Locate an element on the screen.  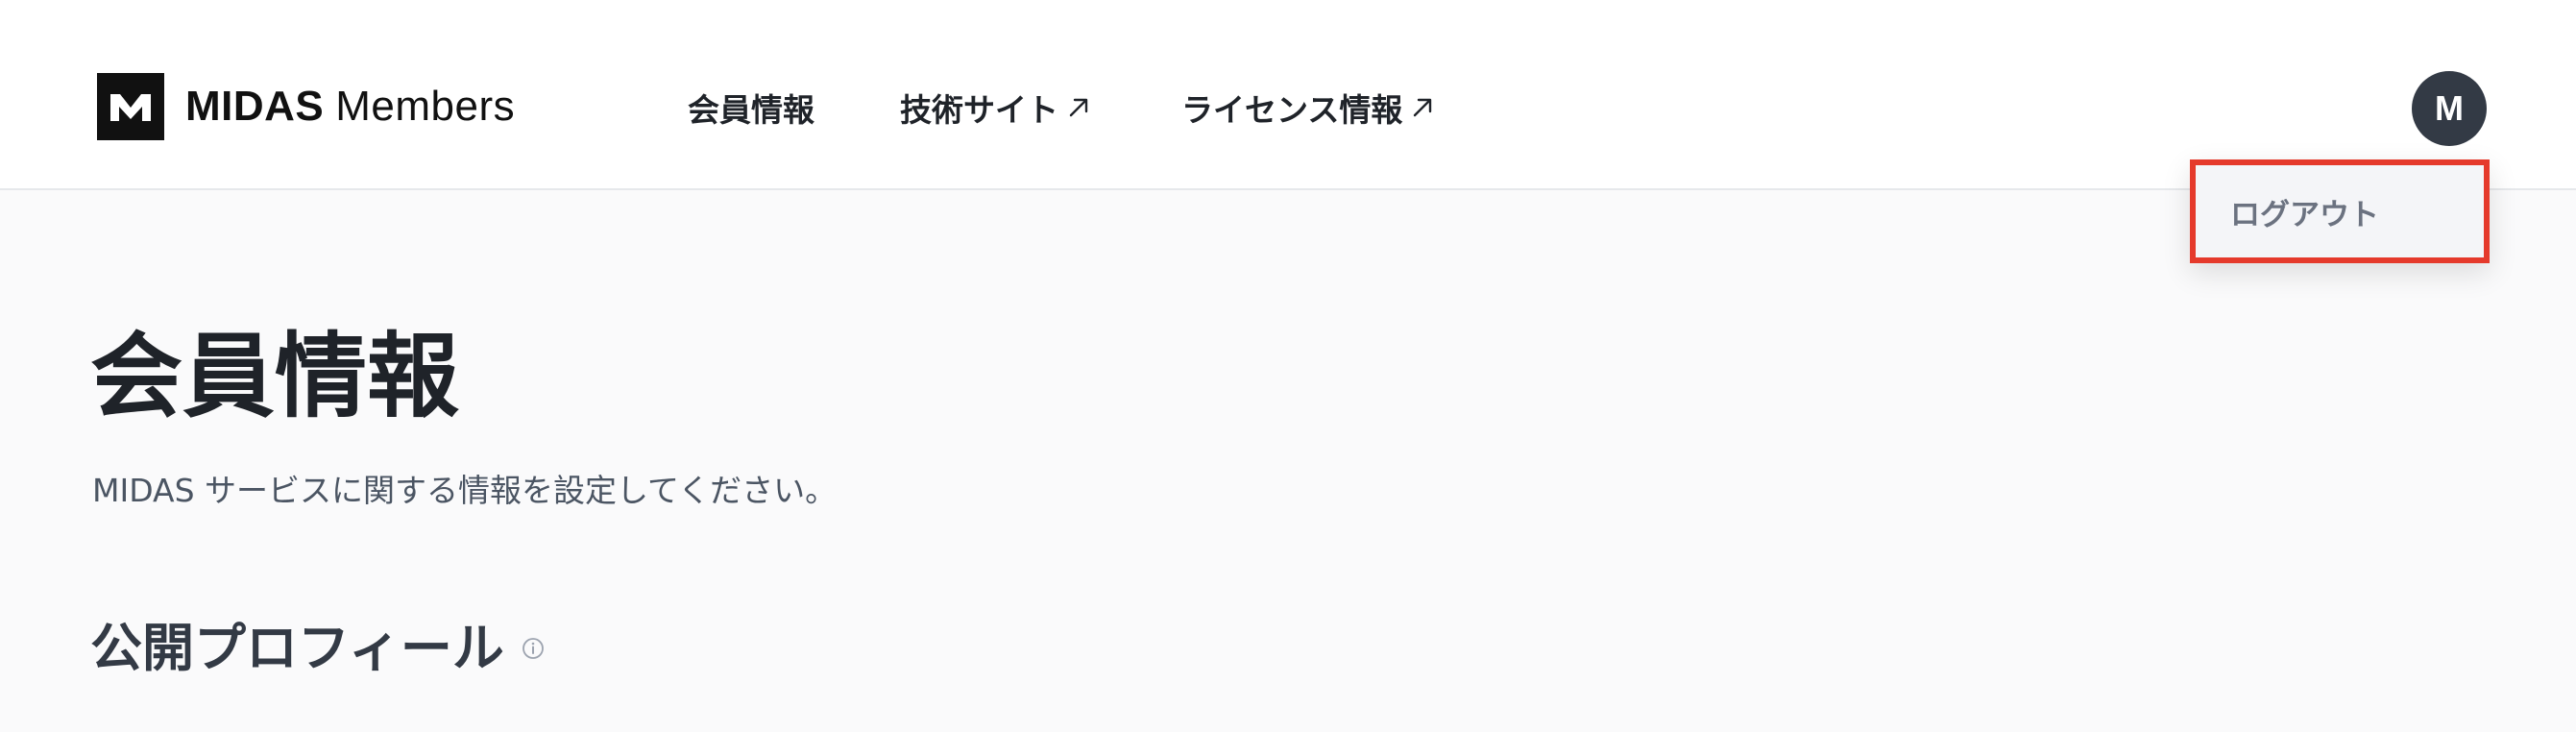
midas-members-logo: MIDAS Members is located at coordinates (306, 106).